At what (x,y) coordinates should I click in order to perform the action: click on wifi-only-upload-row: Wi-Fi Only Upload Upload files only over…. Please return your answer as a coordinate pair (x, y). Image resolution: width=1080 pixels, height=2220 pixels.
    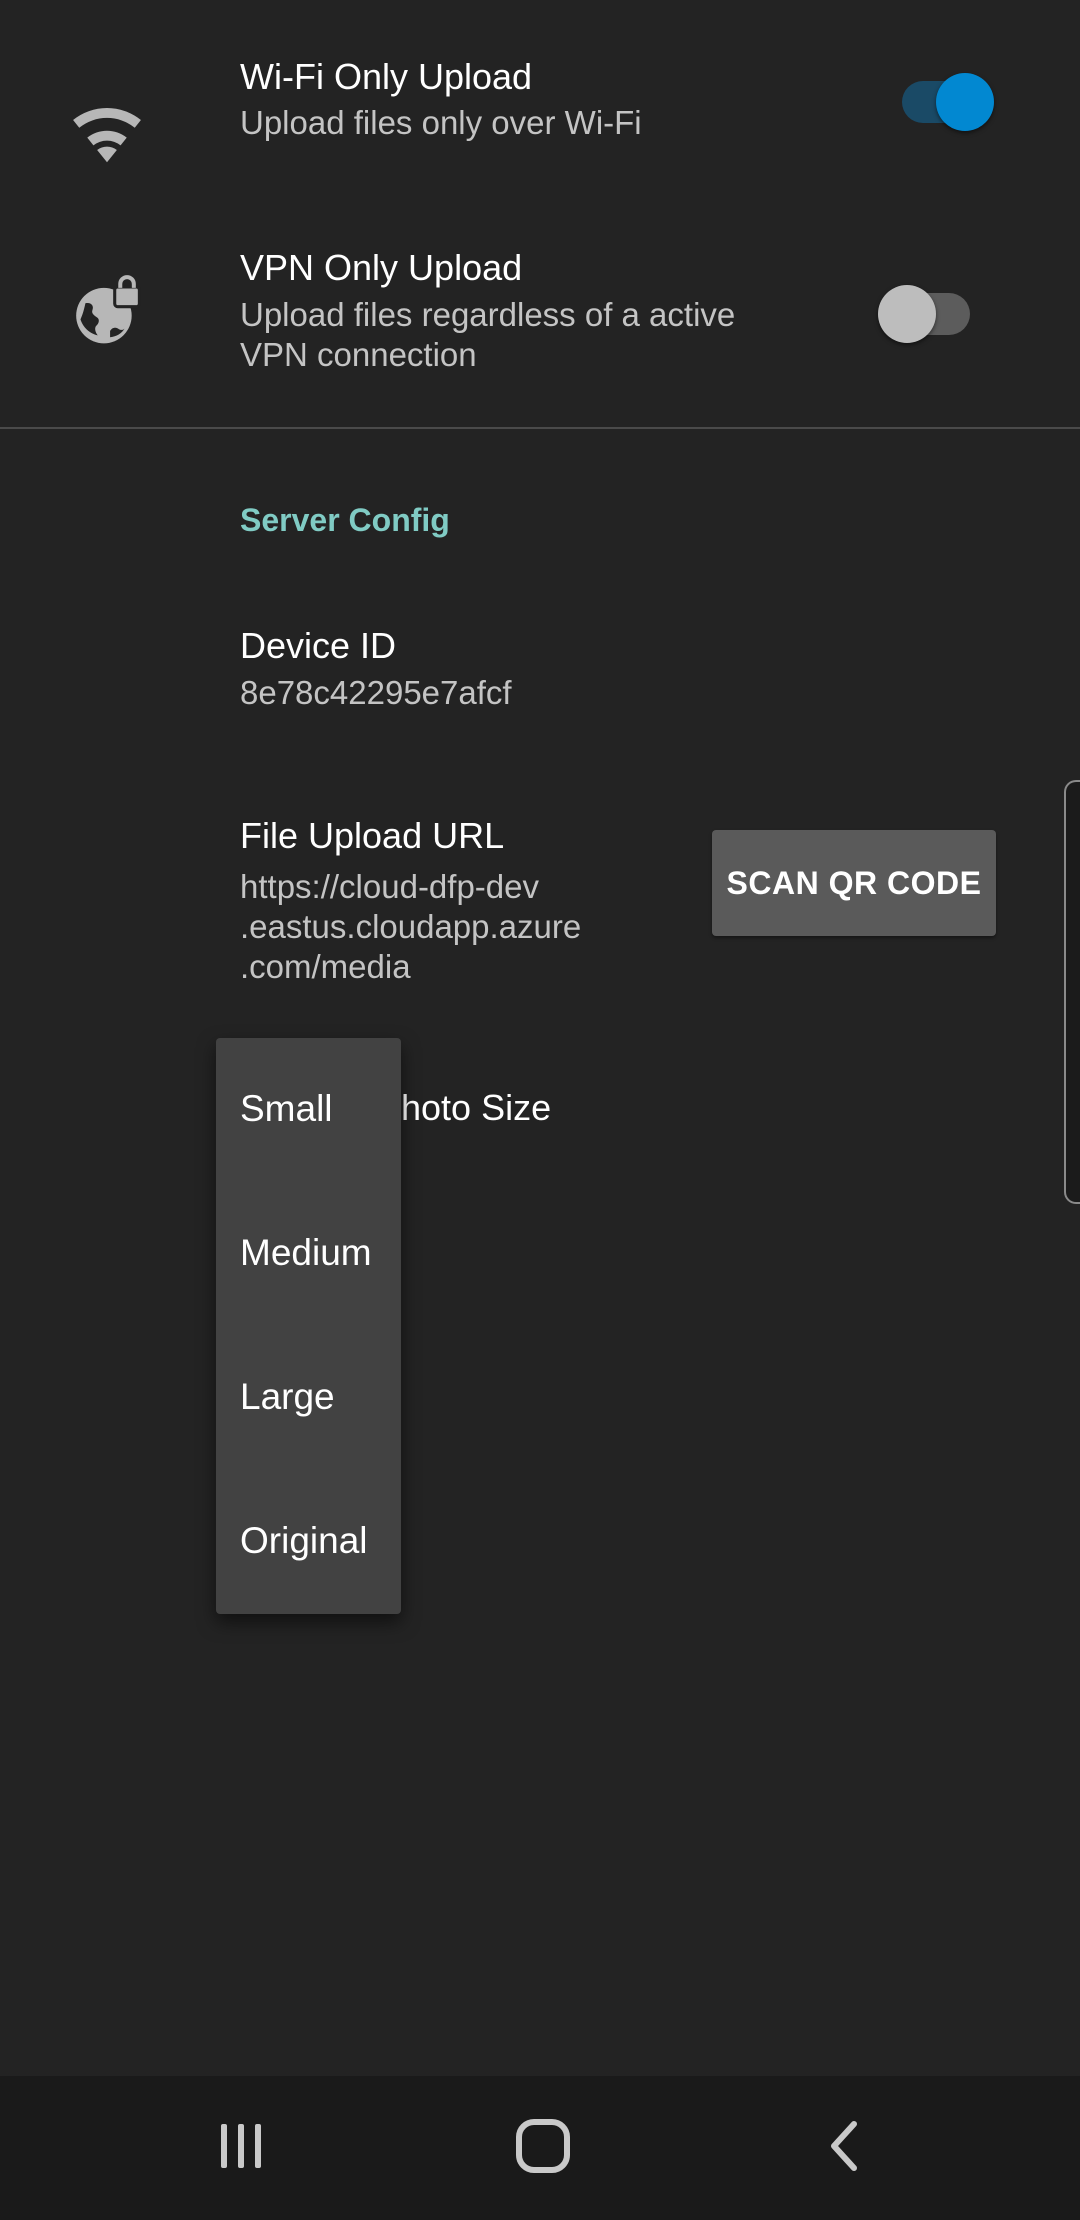
    Looking at the image, I should click on (540, 115).